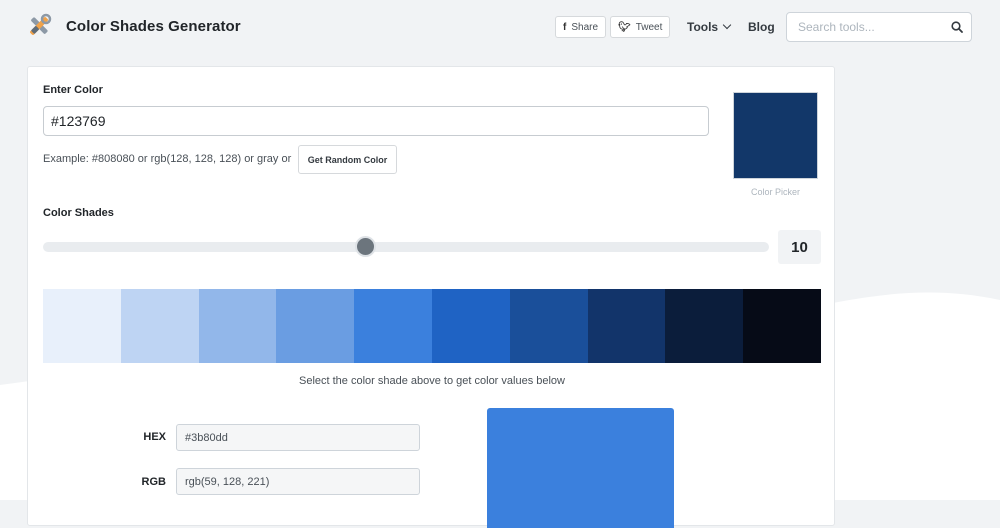  I want to click on nav-tools-label: Tools, so click(703, 27).